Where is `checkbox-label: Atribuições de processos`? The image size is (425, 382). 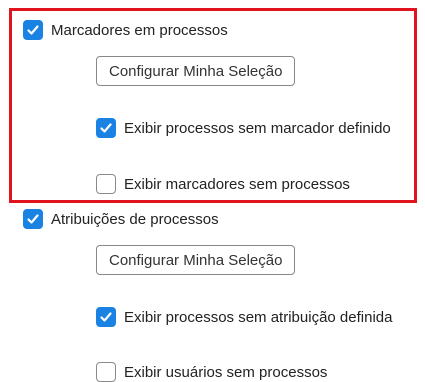
checkbox-label: Atribuições de processos is located at coordinates (135, 219).